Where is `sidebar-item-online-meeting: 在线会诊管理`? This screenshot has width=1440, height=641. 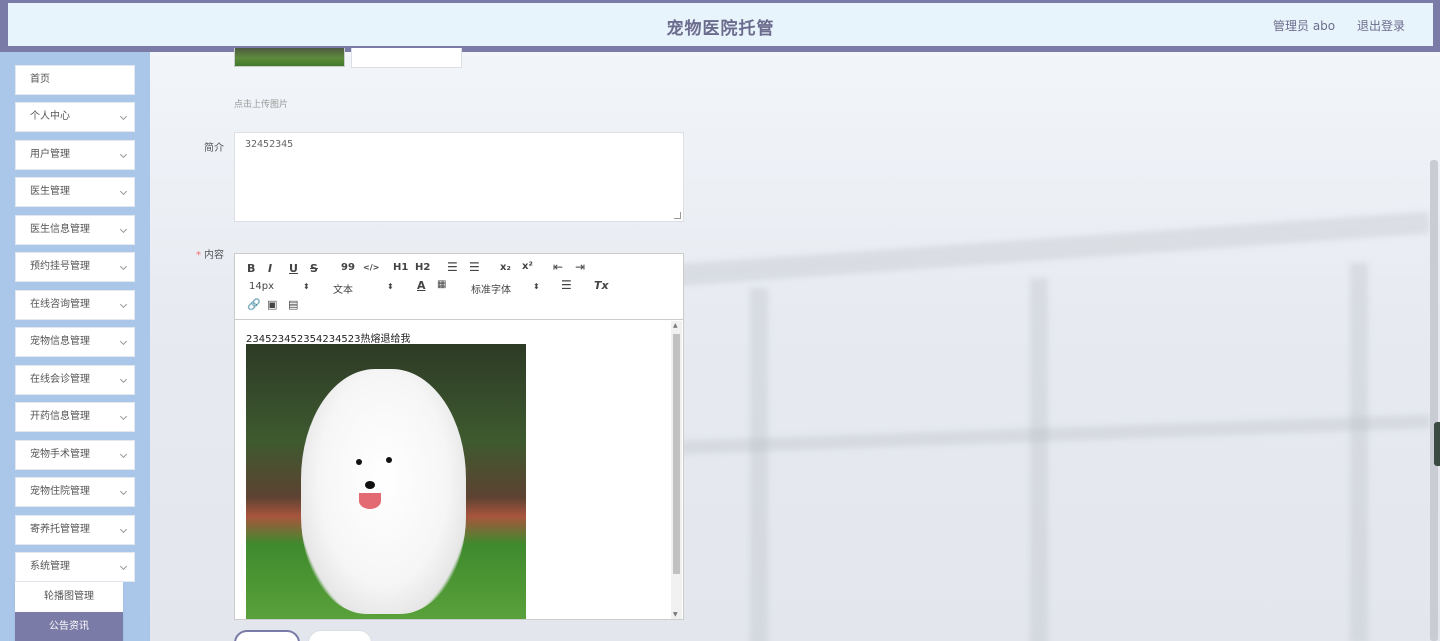 sidebar-item-online-meeting: 在线会诊管理 is located at coordinates (75, 380).